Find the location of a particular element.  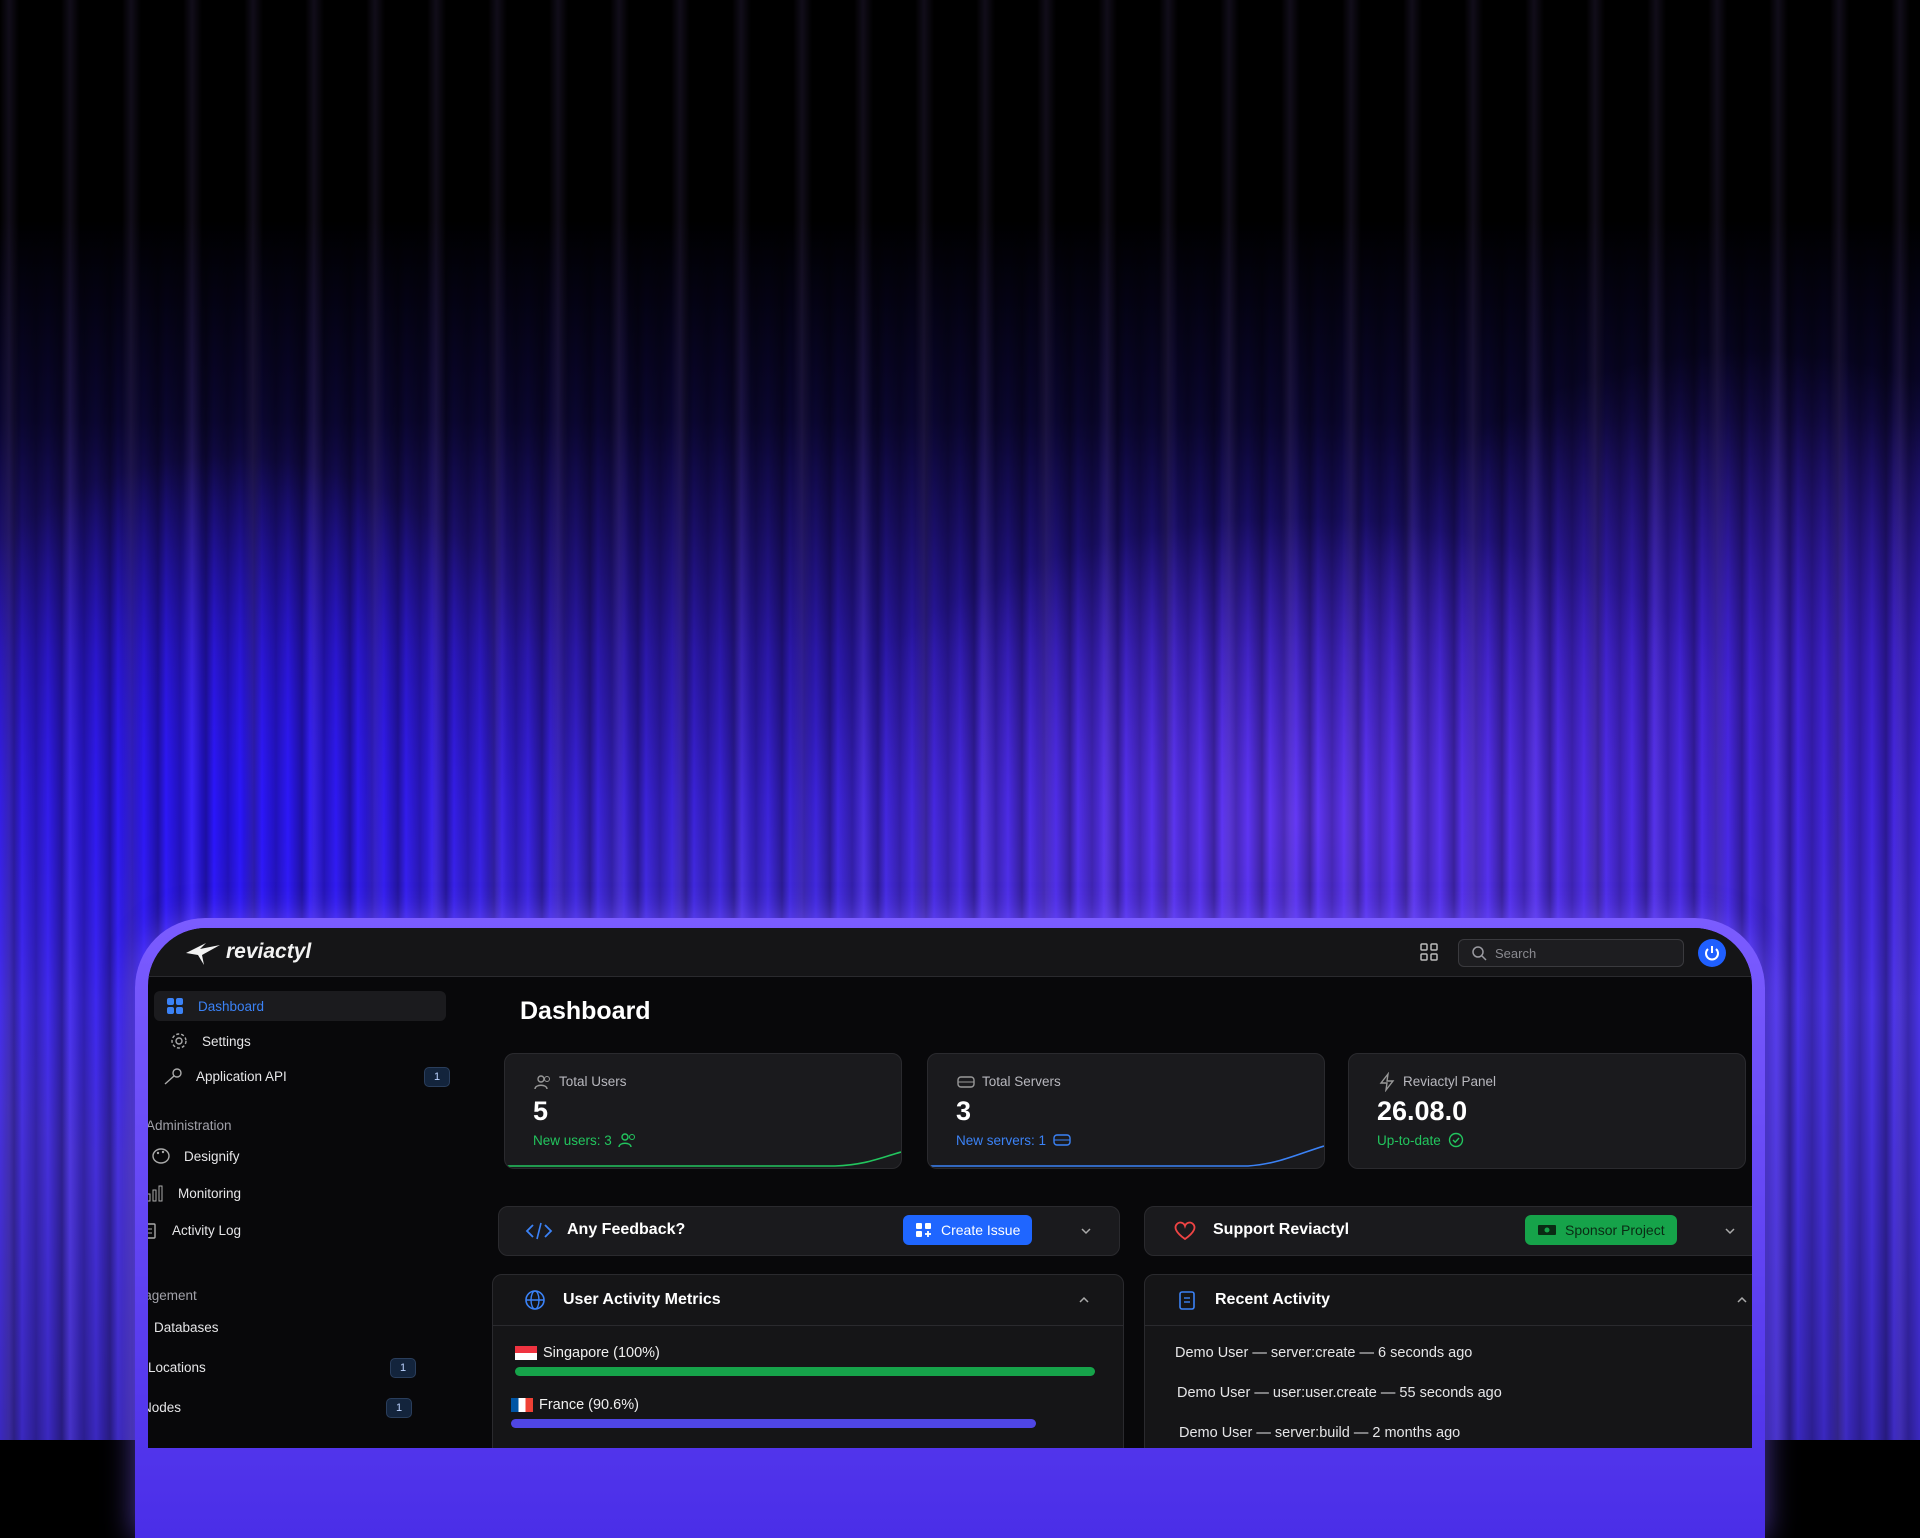

france-flag-icon is located at coordinates (522, 1405).